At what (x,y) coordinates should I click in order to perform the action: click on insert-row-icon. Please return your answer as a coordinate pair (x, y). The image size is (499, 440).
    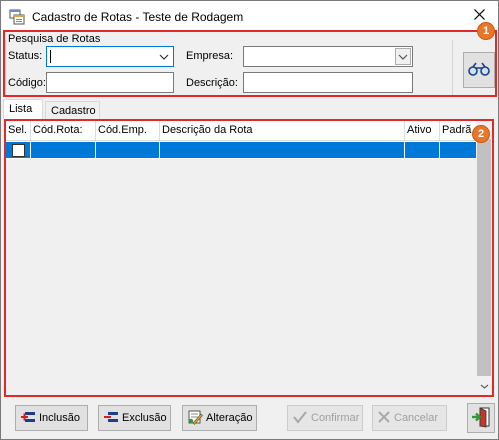
    Looking at the image, I should click on (28, 418).